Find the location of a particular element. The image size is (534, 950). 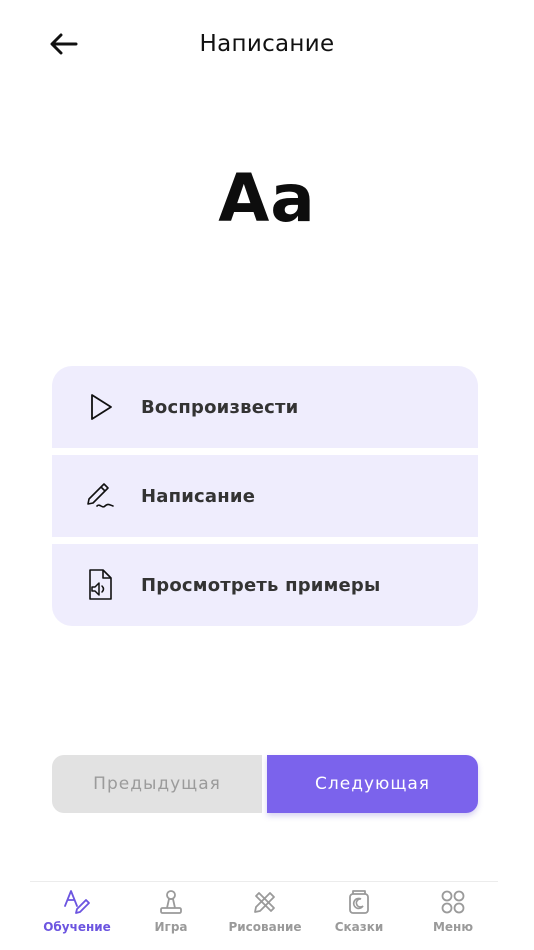

header: Написание is located at coordinates (267, 45).